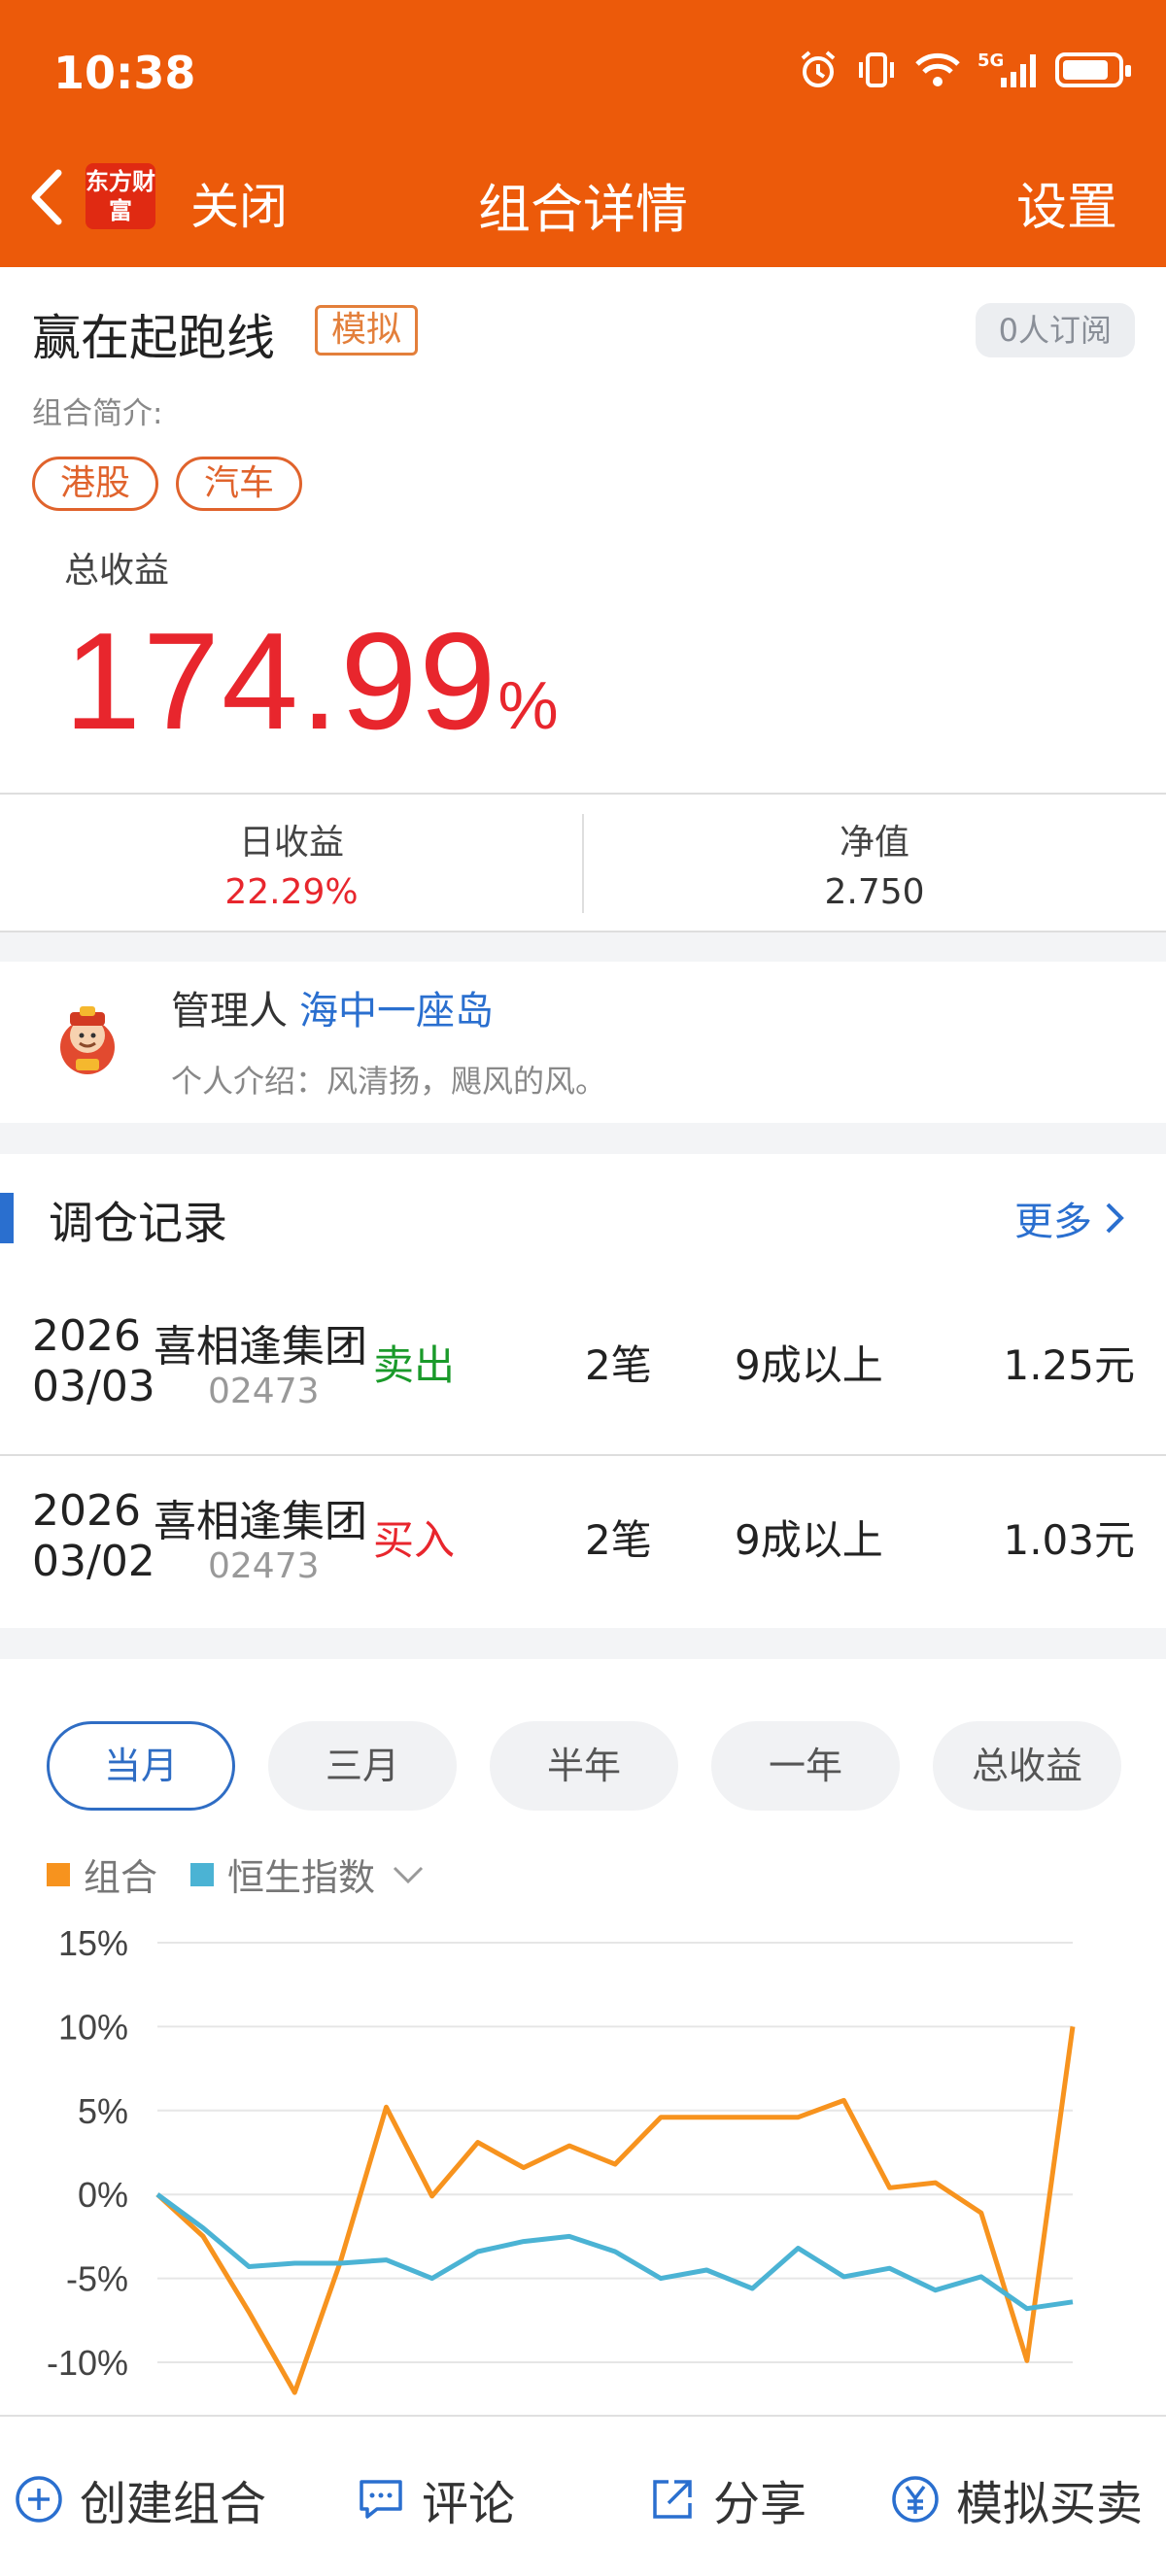 This screenshot has width=1166, height=2576. Describe the element at coordinates (408, 1874) in the screenshot. I see `chevron-down-icon` at that location.